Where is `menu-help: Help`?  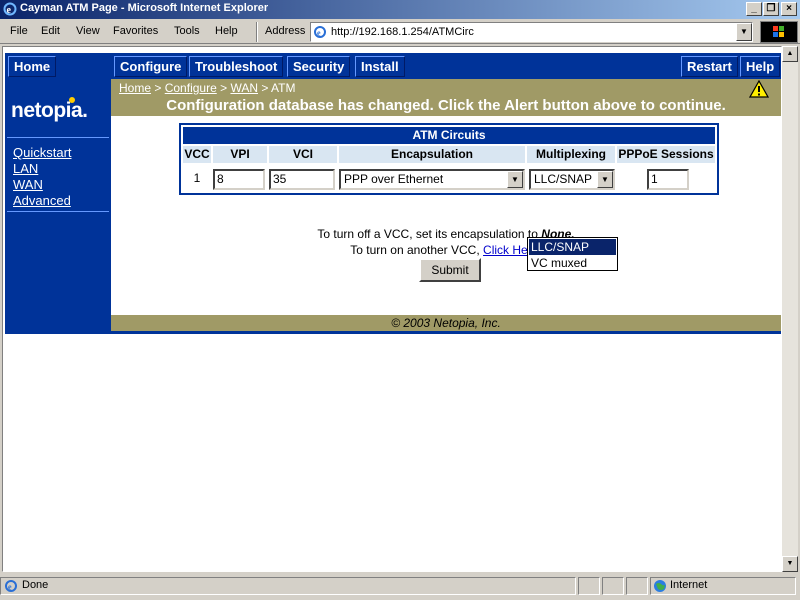
menu-help: Help is located at coordinates (226, 31).